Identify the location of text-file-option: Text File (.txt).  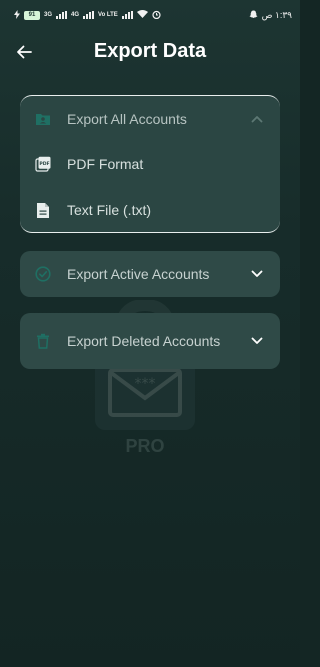
(150, 210).